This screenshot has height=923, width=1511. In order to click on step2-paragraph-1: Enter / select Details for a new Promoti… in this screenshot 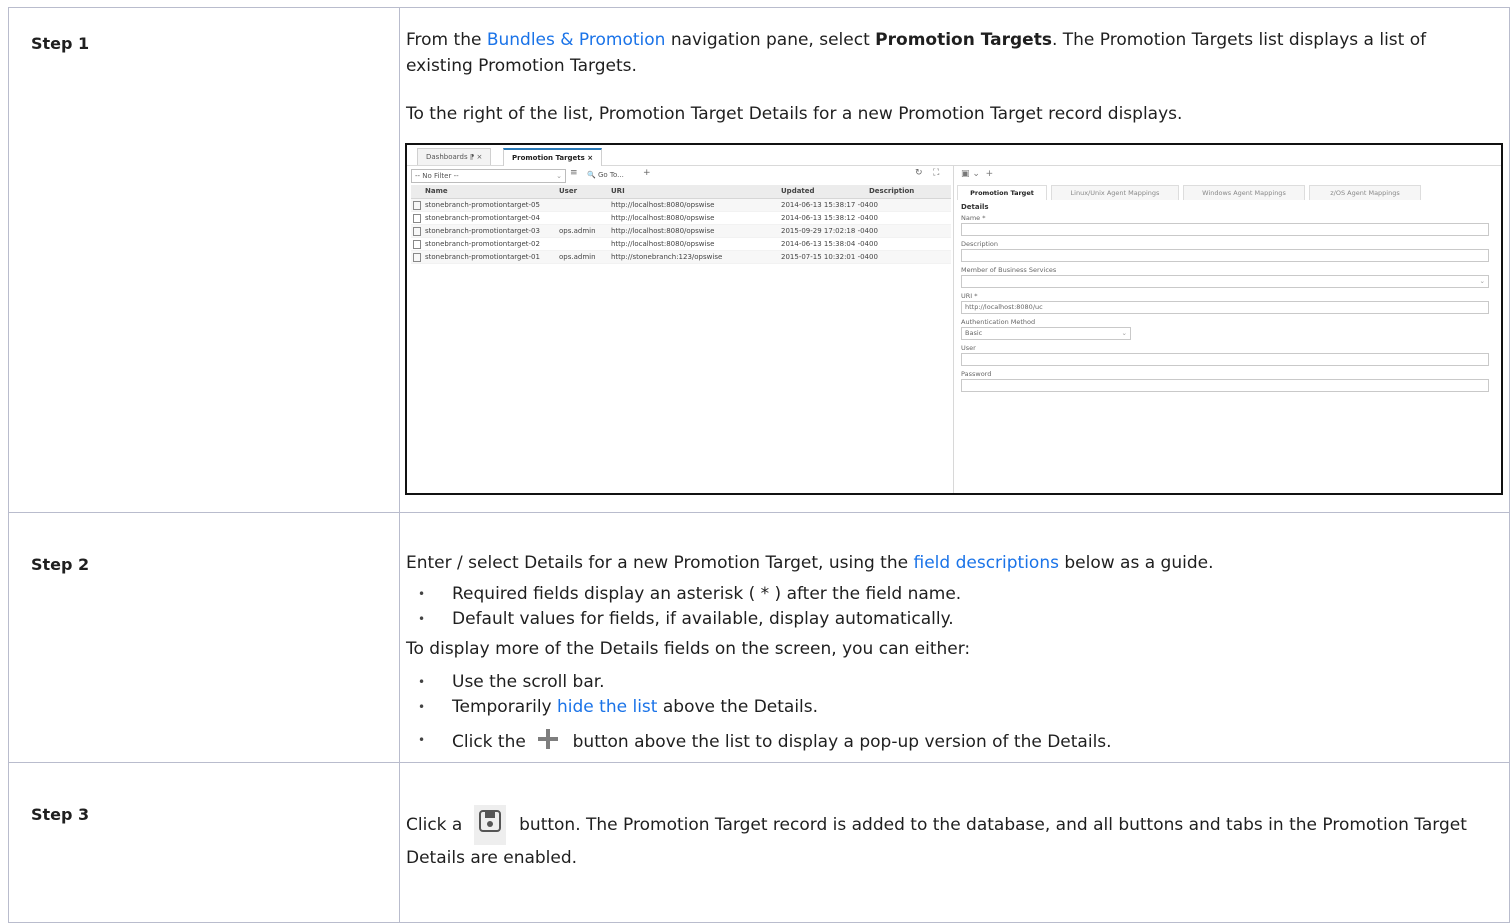, I will do `click(810, 563)`.